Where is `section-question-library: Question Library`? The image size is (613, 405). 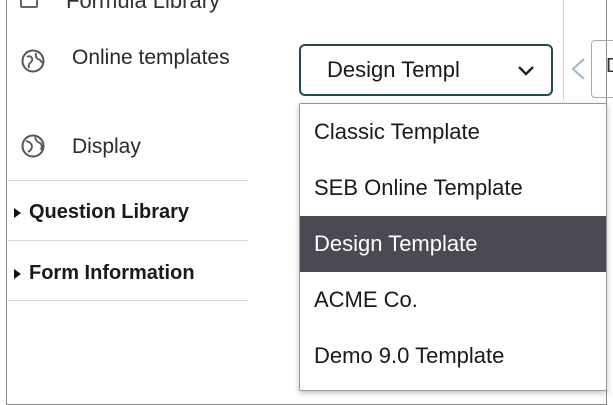
section-question-library: Question Library is located at coordinates (101, 212).